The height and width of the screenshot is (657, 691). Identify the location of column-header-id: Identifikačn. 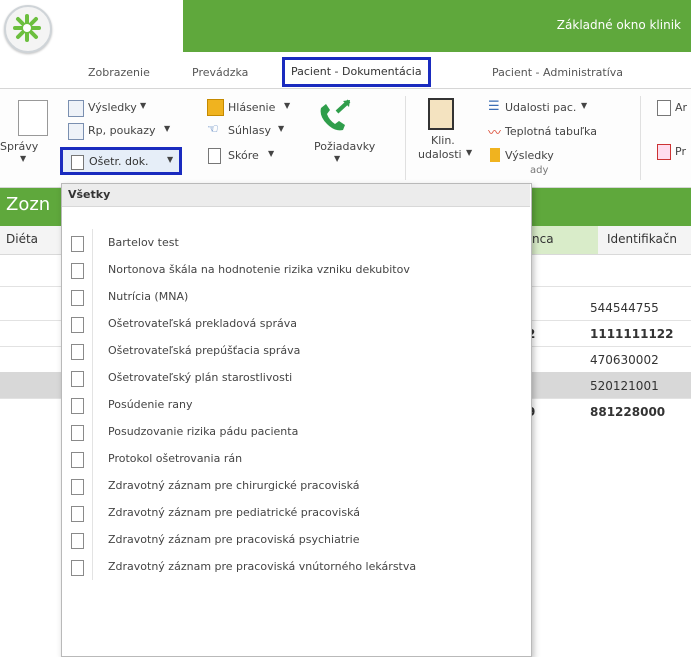
(642, 239).